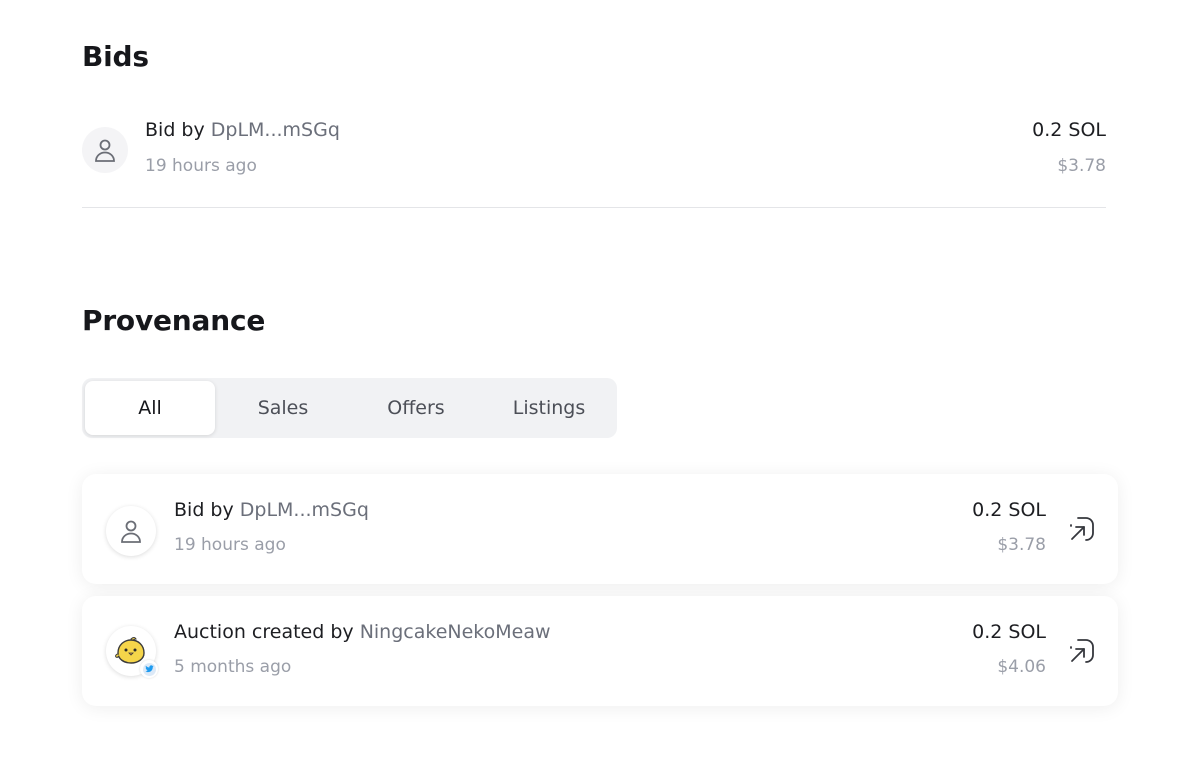 The width and height of the screenshot is (1200, 765). What do you see at coordinates (204, 510) in the screenshot?
I see `item-prefix: Bid by` at bounding box center [204, 510].